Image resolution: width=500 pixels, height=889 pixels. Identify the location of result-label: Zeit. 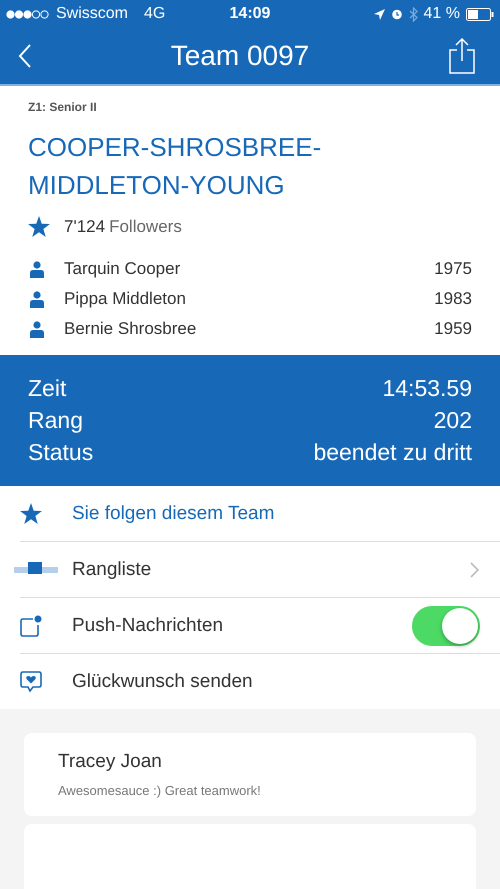
(47, 388).